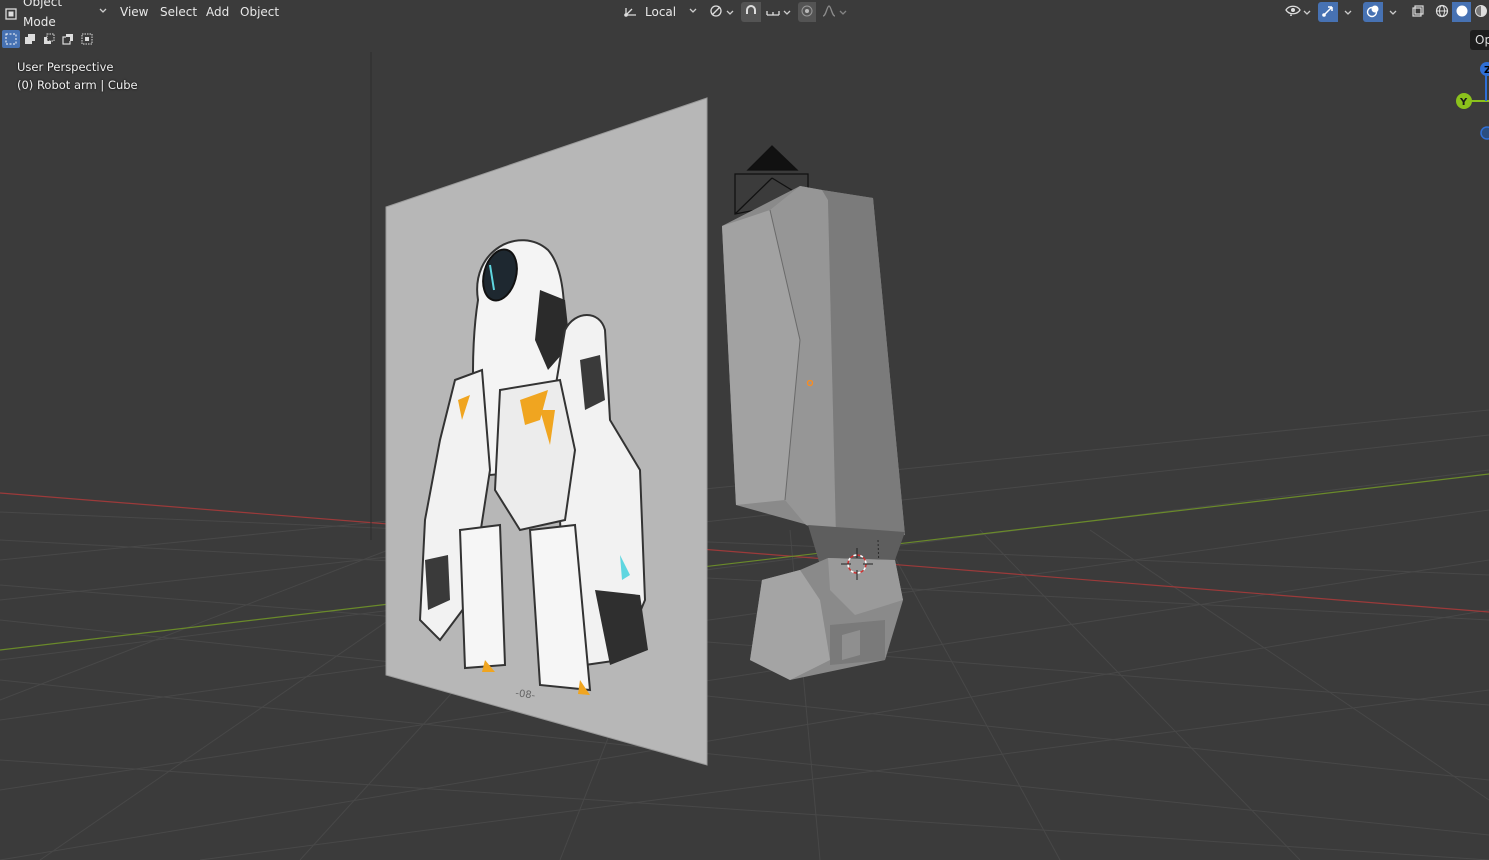 This screenshot has height=860, width=1489. I want to click on object-mode-icon, so click(11, 13).